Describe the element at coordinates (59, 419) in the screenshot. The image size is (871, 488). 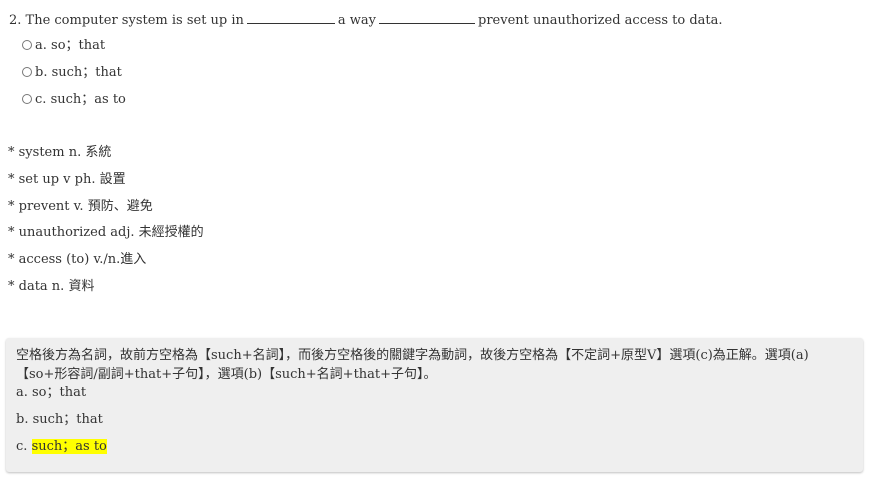
I see `explanation-option-b: b. such；that` at that location.